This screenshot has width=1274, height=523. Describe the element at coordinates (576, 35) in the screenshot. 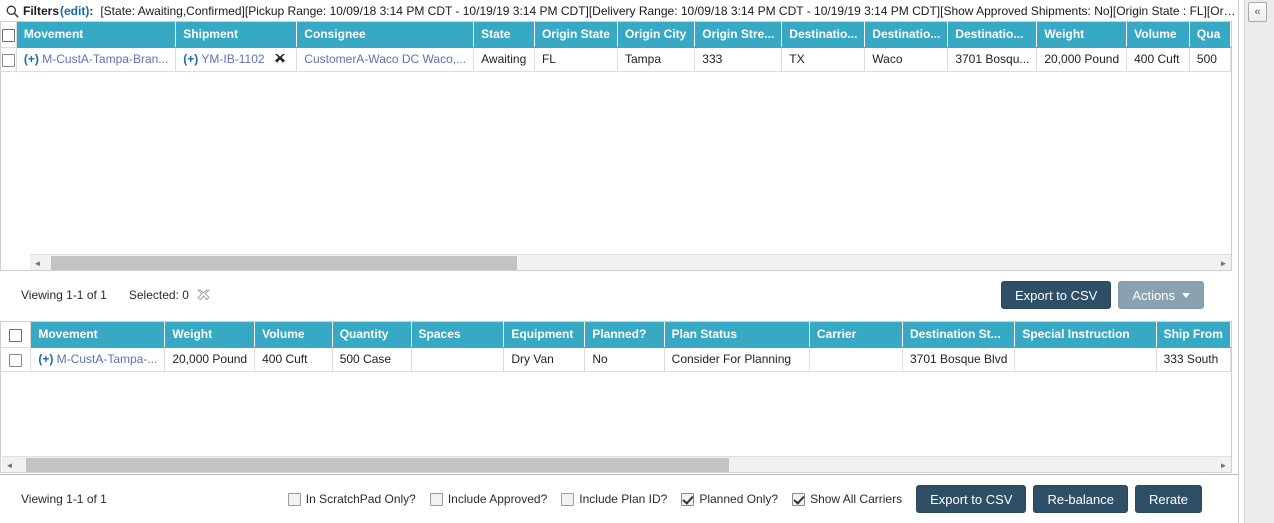

I see `column-header-origin-state: Origin State` at that location.